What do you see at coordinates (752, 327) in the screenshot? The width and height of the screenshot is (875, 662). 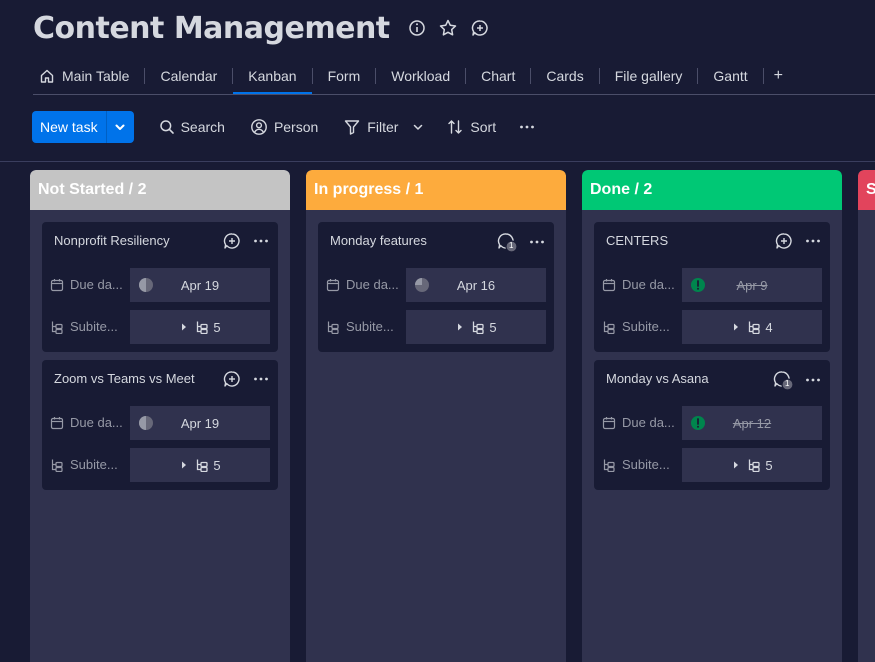 I see `subitems-cell: 4` at bounding box center [752, 327].